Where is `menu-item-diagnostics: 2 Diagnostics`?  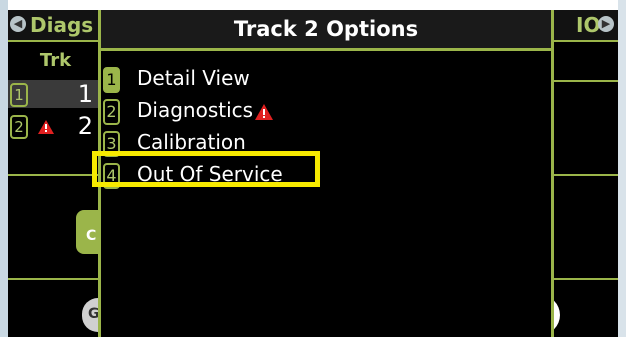 menu-item-diagnostics: 2 Diagnostics is located at coordinates (326, 110).